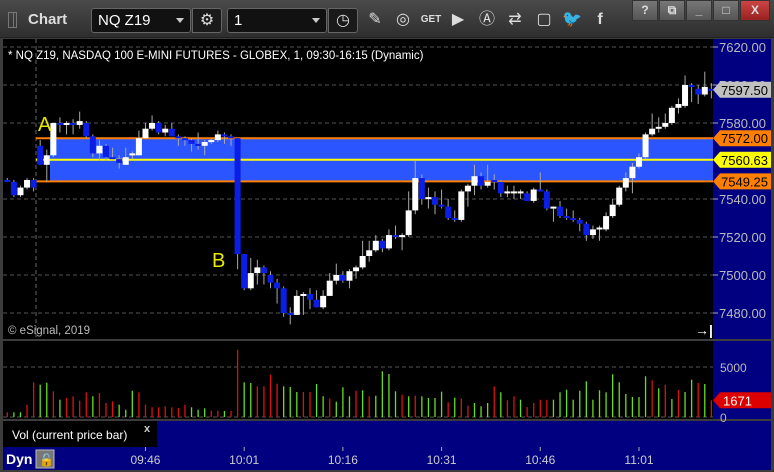  Describe the element at coordinates (387, 458) in the screenshot. I see `time-axis` at that location.